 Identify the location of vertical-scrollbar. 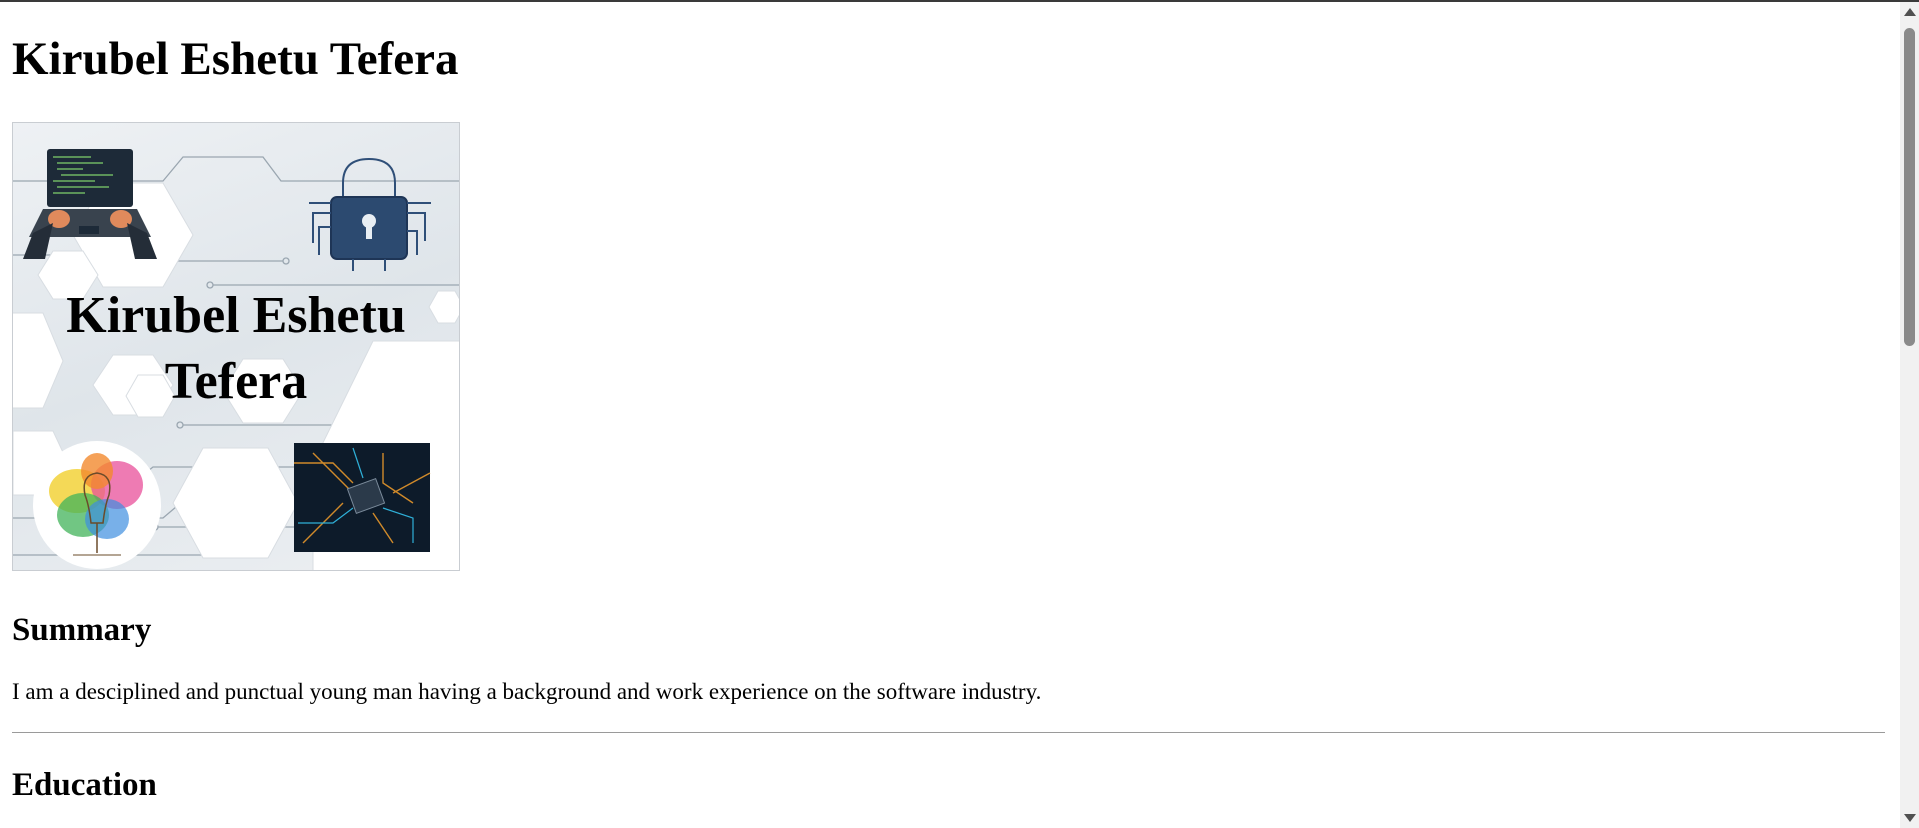
(1909, 415).